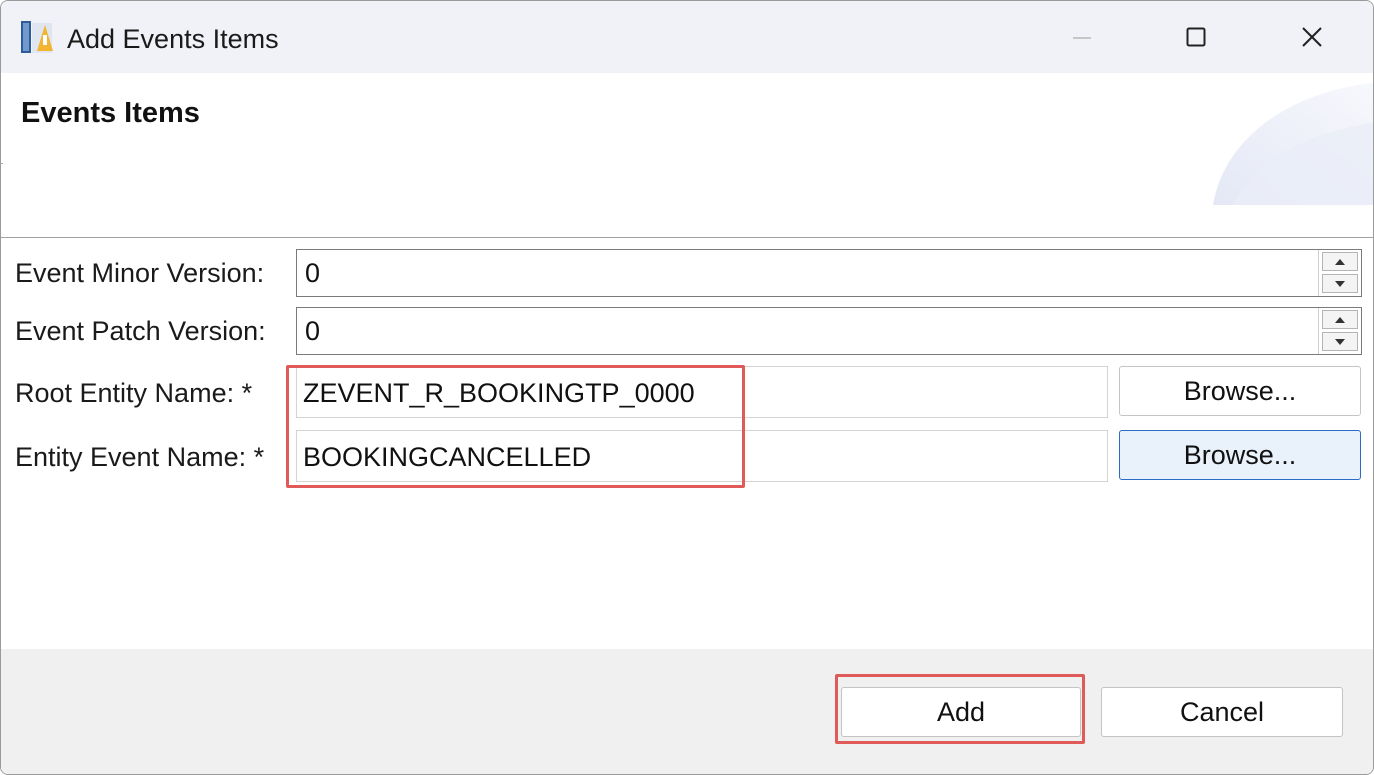 The height and width of the screenshot is (775, 1374). What do you see at coordinates (961, 712) in the screenshot?
I see `add-button: Add` at bounding box center [961, 712].